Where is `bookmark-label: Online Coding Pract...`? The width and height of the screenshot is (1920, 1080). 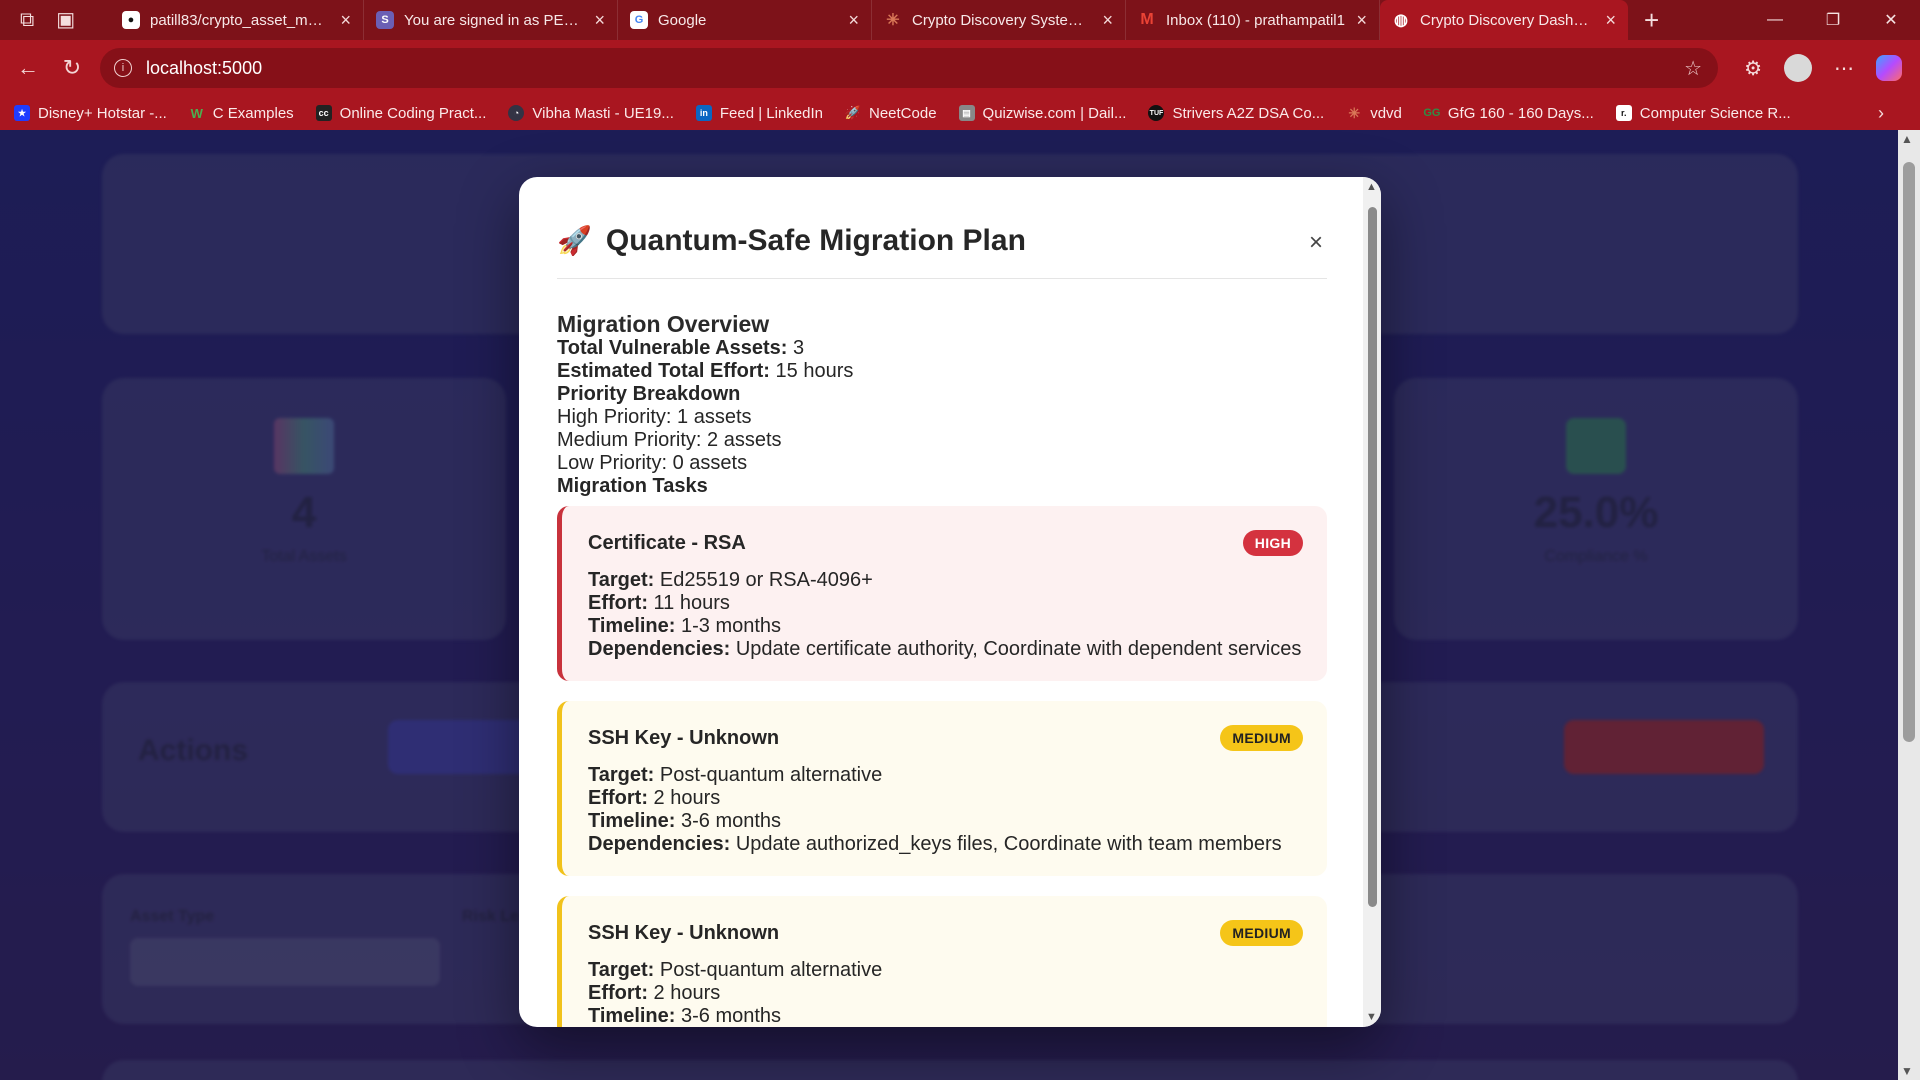 bookmark-label: Online Coding Pract... is located at coordinates (413, 113).